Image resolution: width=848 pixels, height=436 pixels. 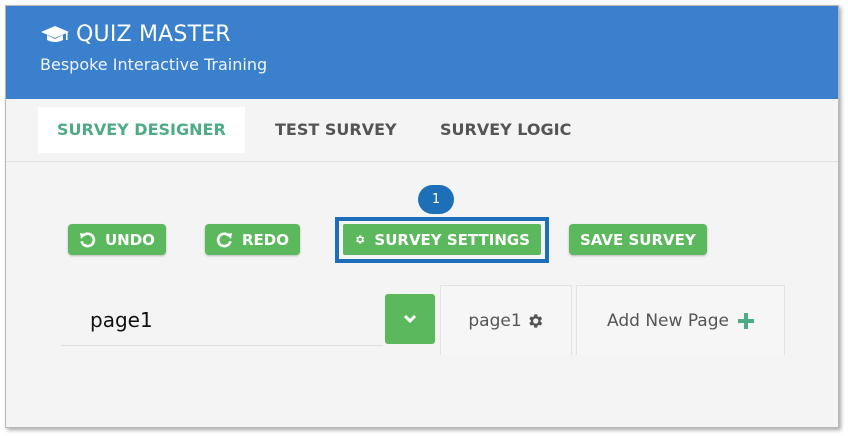 I want to click on brand: QUIZ MASTER, so click(x=135, y=34).